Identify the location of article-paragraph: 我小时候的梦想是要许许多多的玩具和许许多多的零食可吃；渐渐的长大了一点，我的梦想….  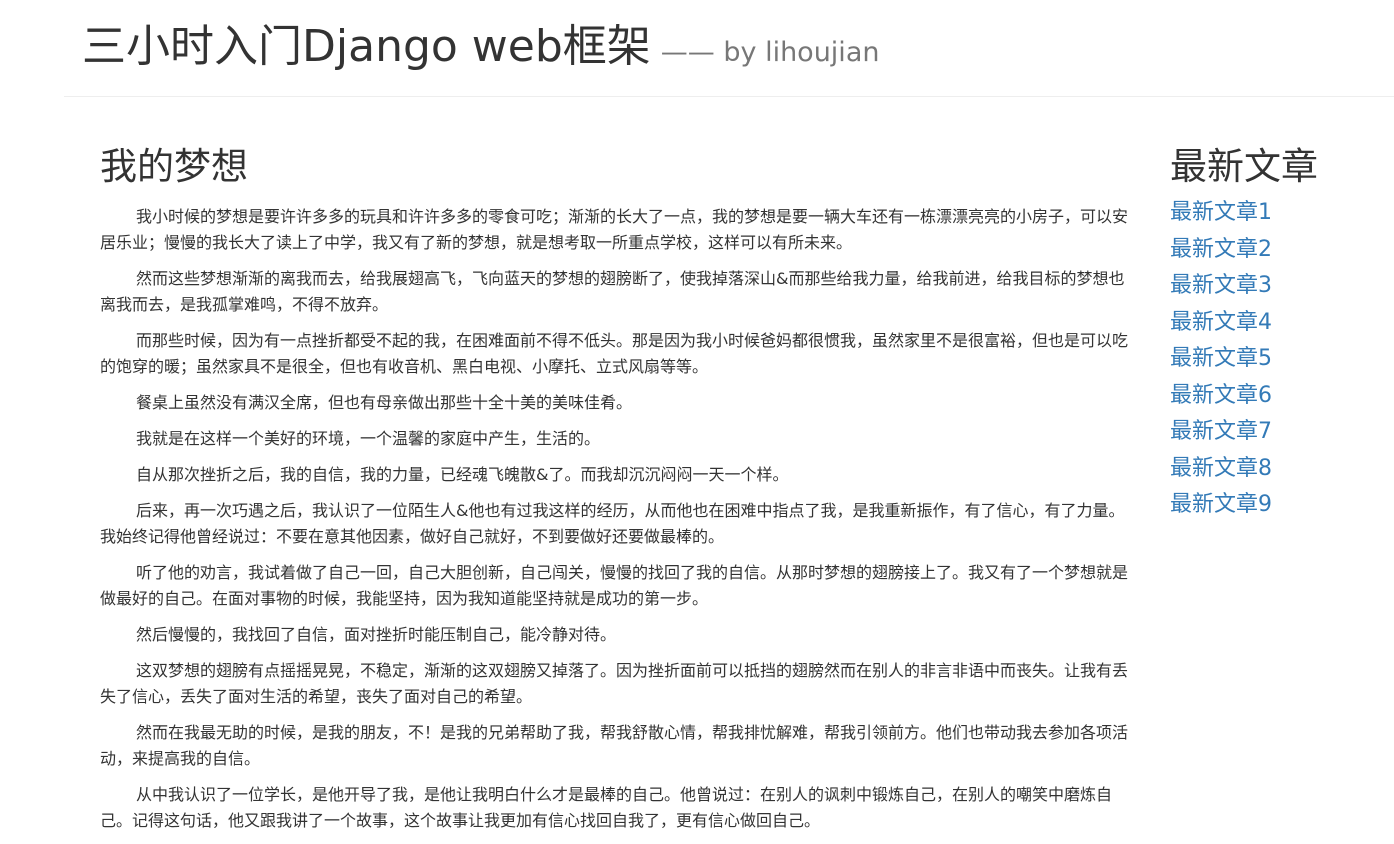
(614, 229).